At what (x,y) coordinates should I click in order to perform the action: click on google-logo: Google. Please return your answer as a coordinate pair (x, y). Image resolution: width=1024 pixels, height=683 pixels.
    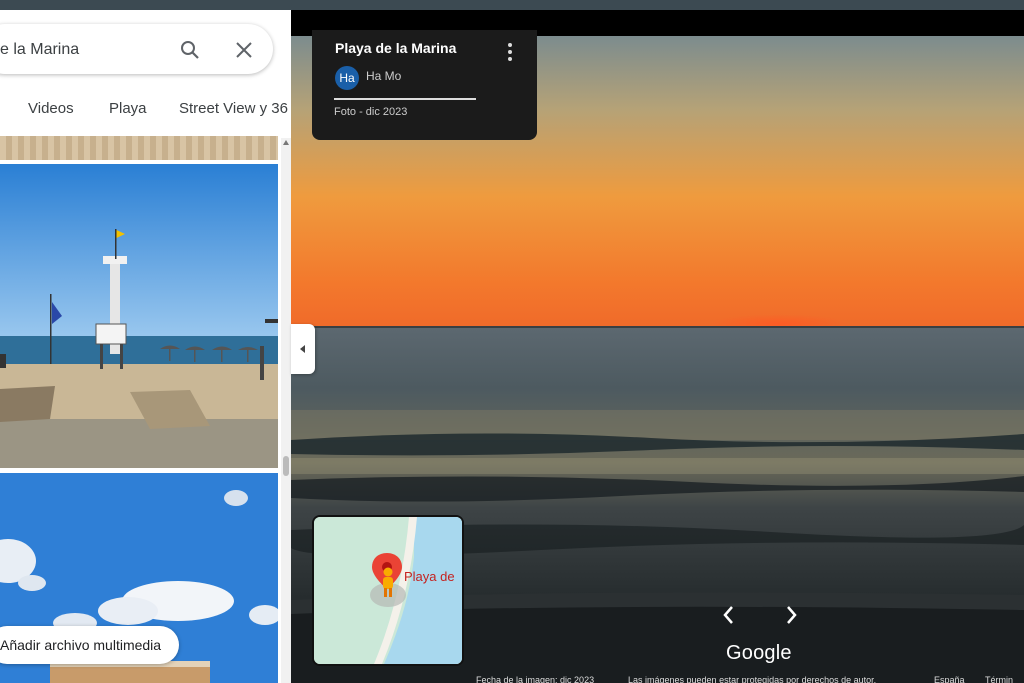
    Looking at the image, I should click on (759, 653).